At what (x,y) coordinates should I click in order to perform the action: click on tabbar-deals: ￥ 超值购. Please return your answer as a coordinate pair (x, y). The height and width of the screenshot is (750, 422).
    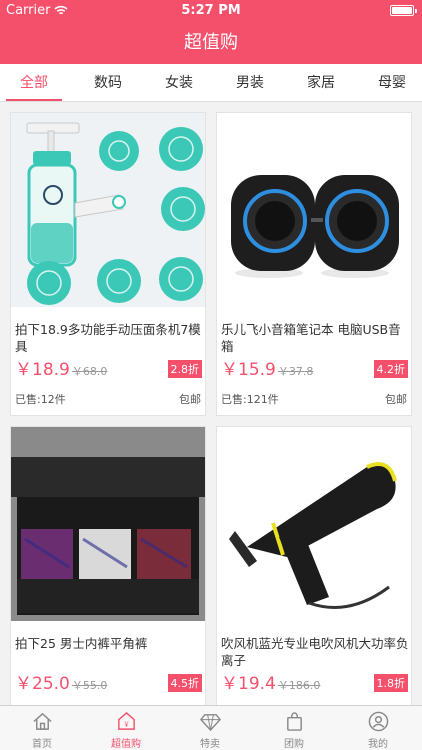
    Looking at the image, I should click on (126, 728).